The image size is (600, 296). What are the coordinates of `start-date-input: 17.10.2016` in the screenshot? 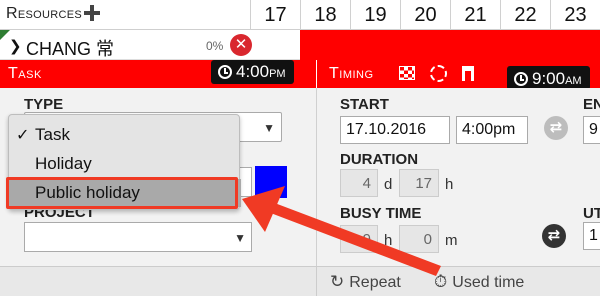 It's located at (395, 130).